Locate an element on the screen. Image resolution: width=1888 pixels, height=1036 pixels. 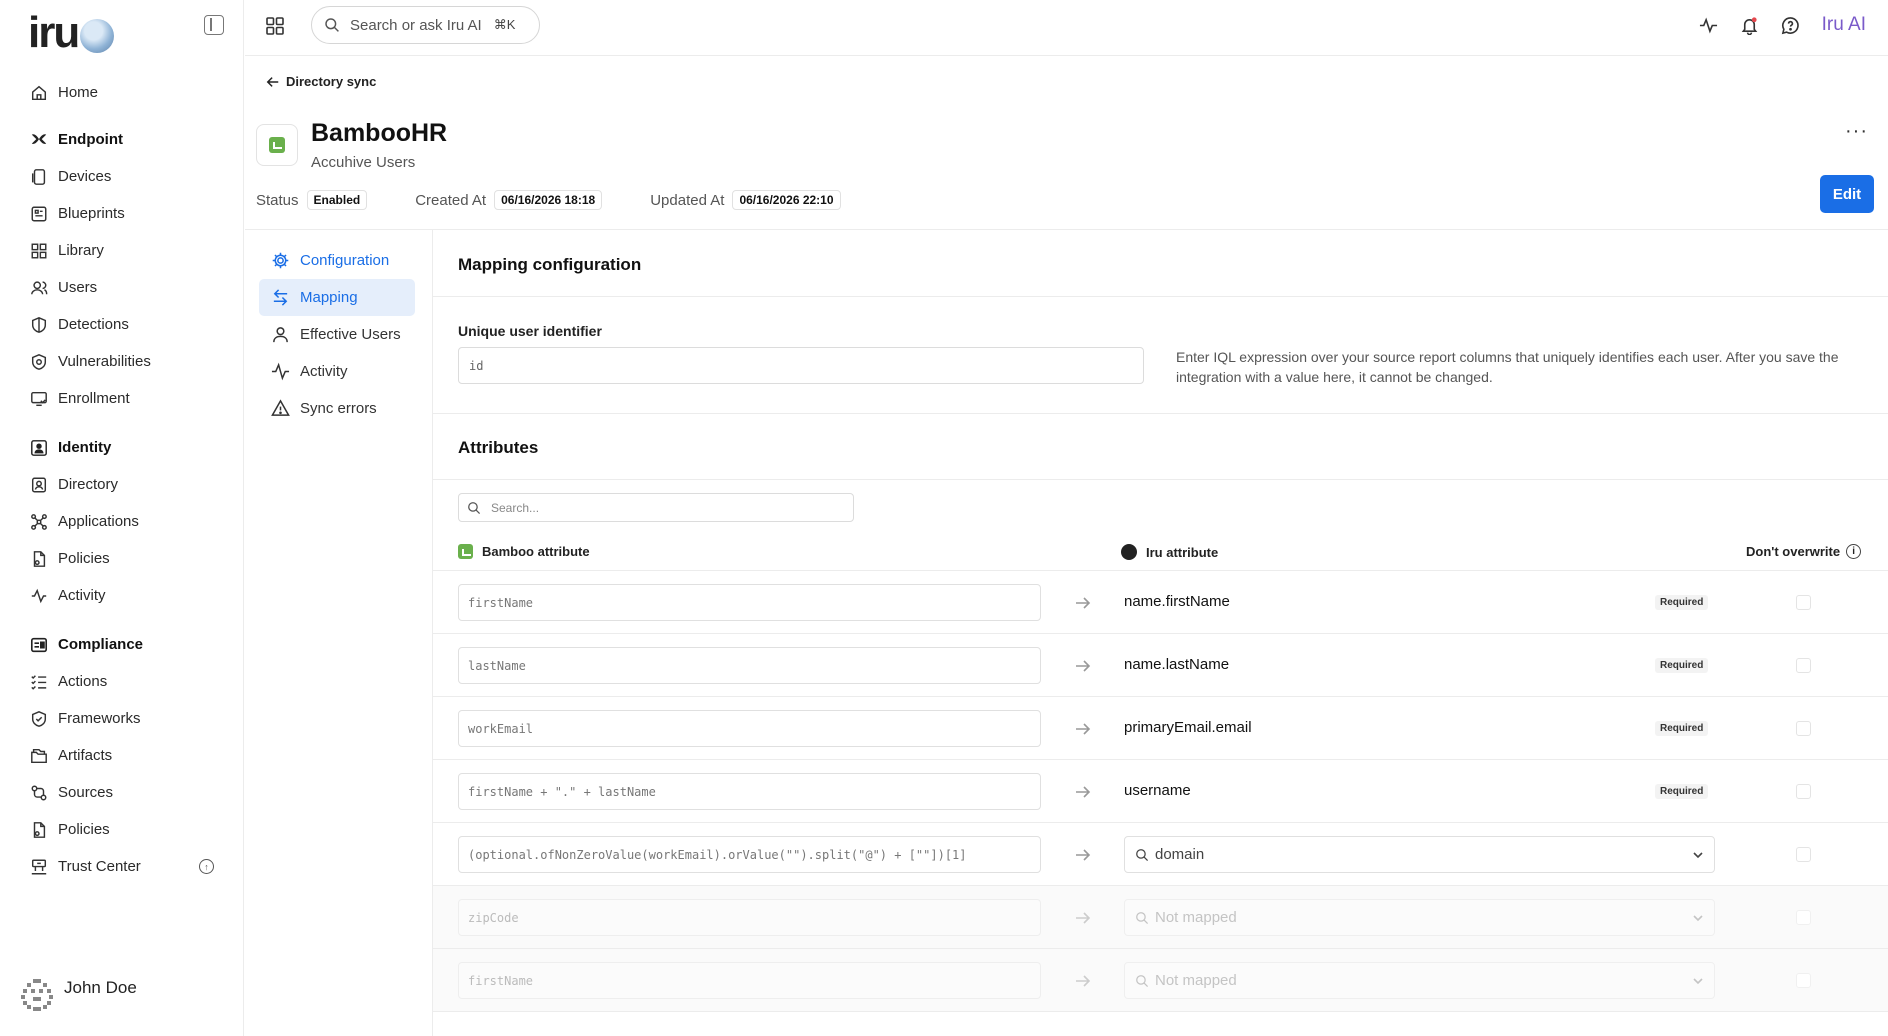
arrow-up-circle-icon: ↑ is located at coordinates (206, 866).